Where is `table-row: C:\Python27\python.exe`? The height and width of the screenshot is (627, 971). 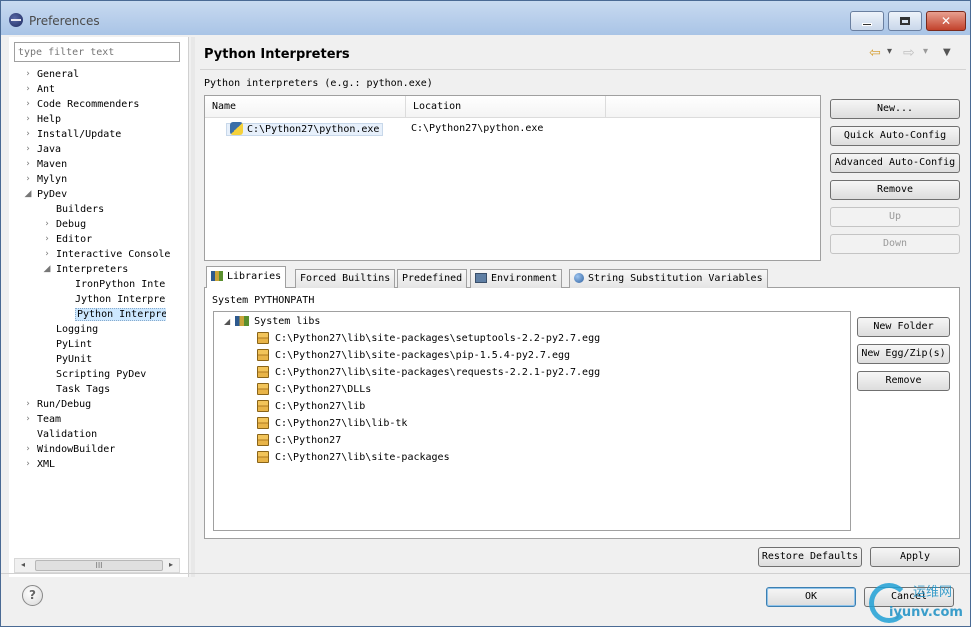 table-row: C:\Python27\python.exe is located at coordinates (305, 129).